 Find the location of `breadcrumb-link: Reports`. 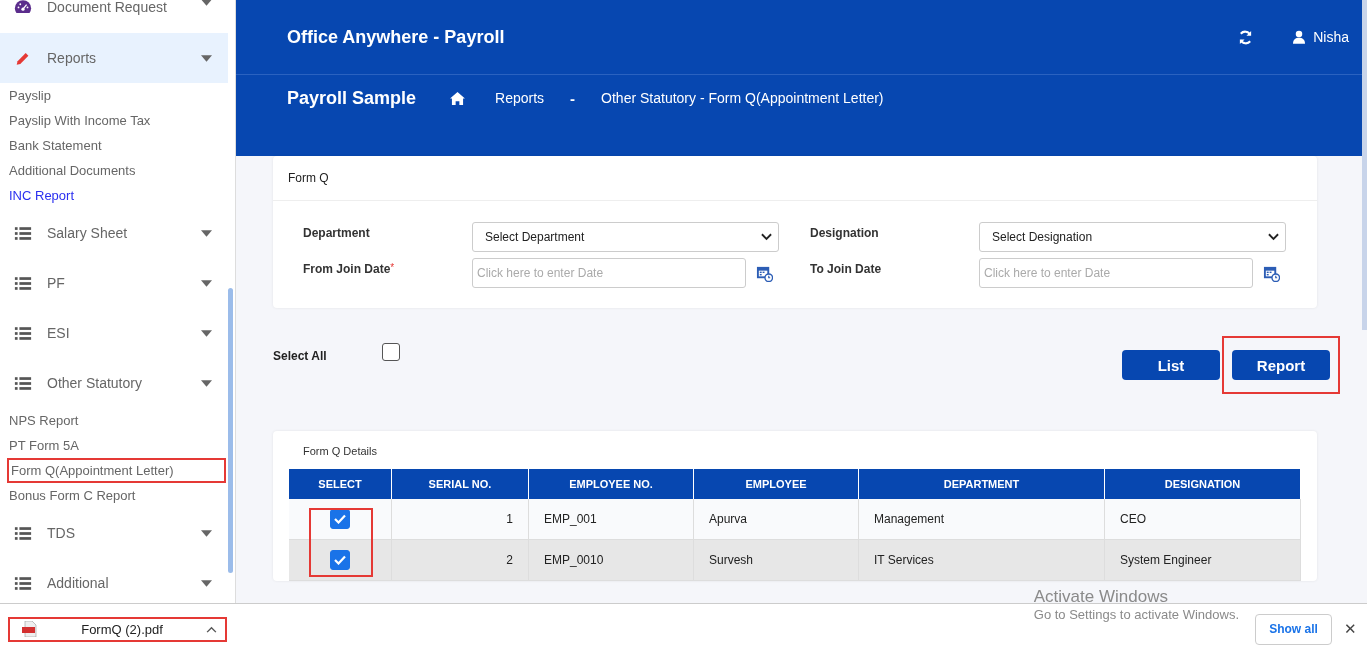

breadcrumb-link: Reports is located at coordinates (520, 98).